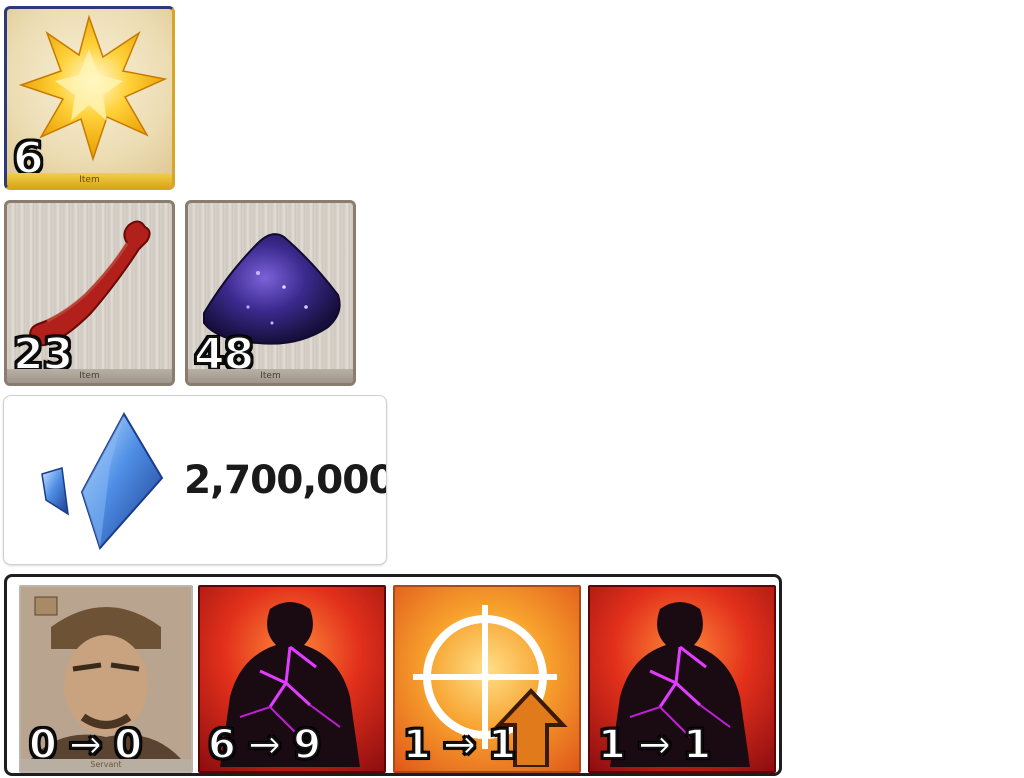 This screenshot has width=1024, height=778. What do you see at coordinates (89, 98) in the screenshot?
I see `golden-star-item-card: 6 Item` at bounding box center [89, 98].